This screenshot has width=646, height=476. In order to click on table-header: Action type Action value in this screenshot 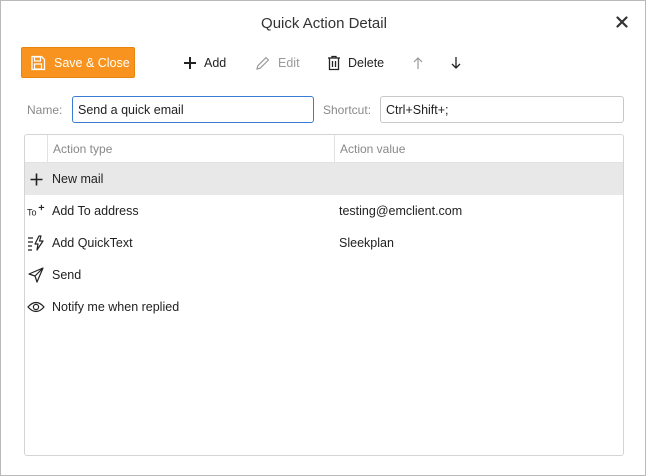, I will do `click(324, 149)`.